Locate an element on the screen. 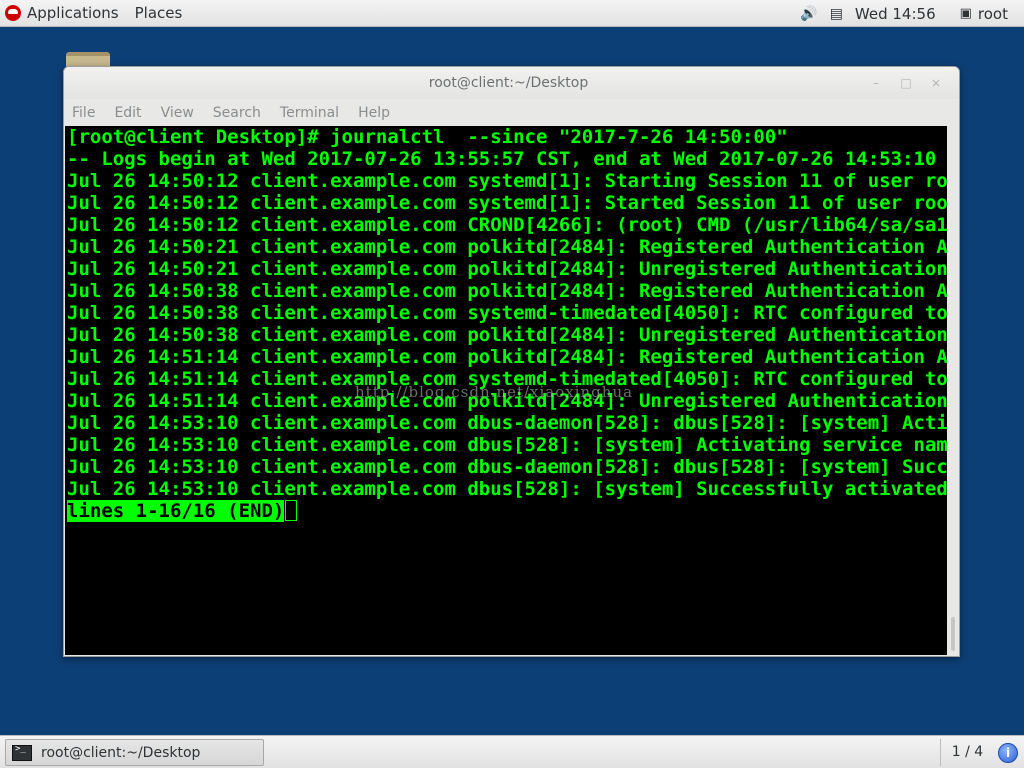 The height and width of the screenshot is (768, 1024). user-name: root is located at coordinates (992, 13).